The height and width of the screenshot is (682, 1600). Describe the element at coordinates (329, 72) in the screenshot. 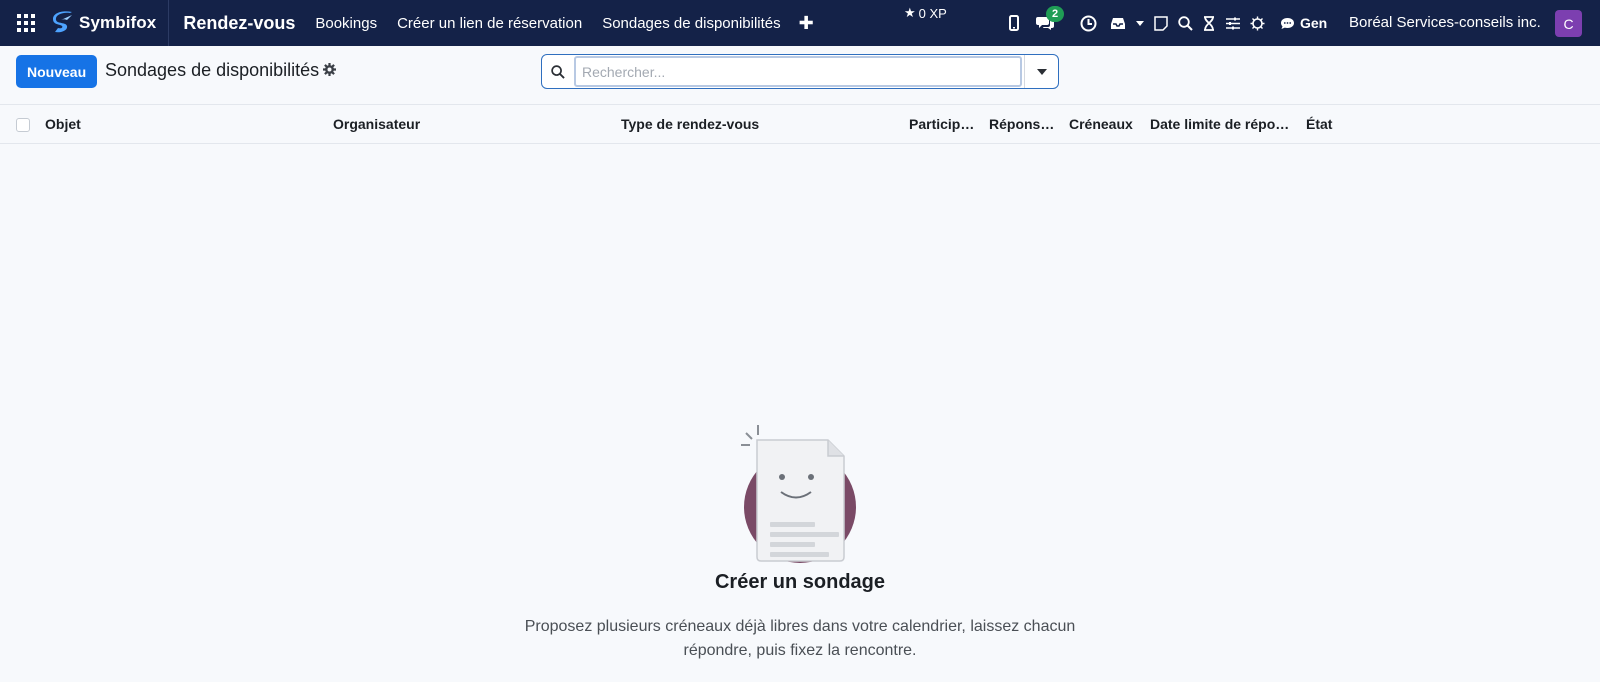

I see `gear-icon` at that location.